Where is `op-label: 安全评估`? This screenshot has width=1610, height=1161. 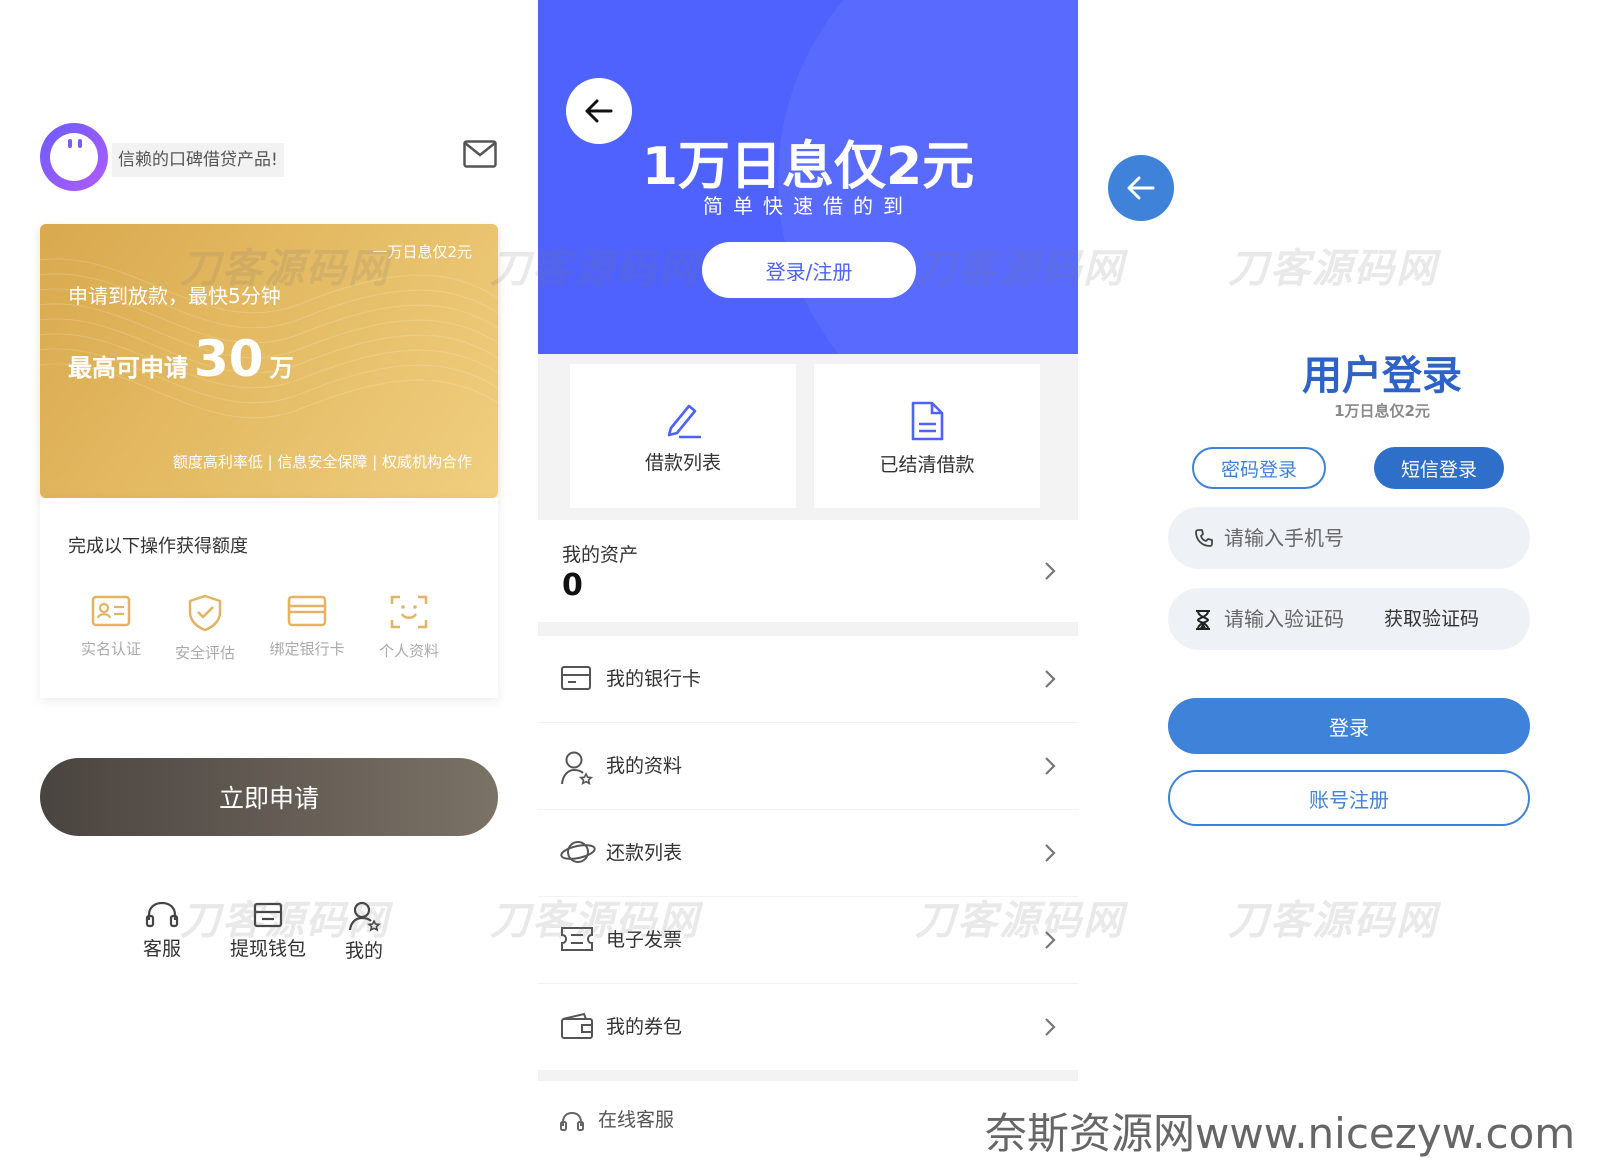
op-label: 安全评估 is located at coordinates (204, 653).